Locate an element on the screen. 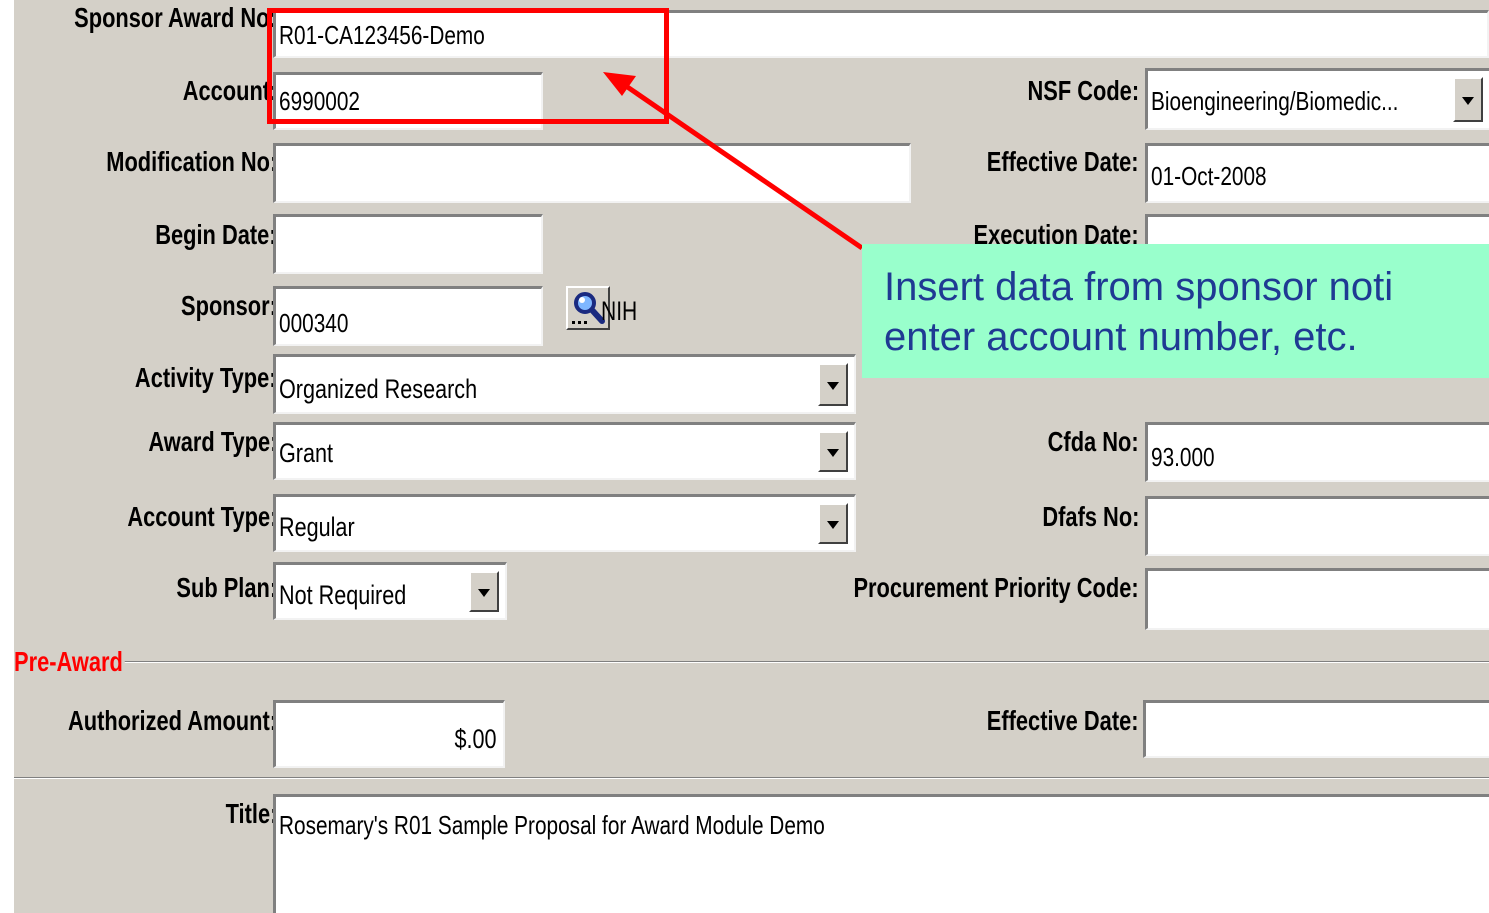 This screenshot has width=1489, height=913. sub-plan-value: Not Required is located at coordinates (343, 595).